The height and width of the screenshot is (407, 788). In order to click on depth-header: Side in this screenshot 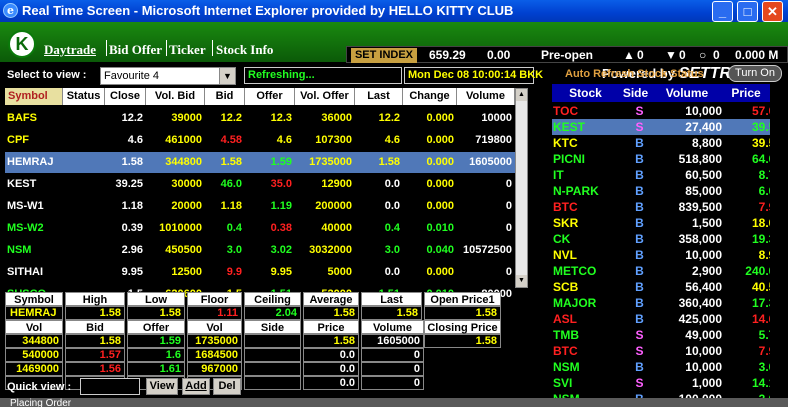, I will do `click(272, 327)`.